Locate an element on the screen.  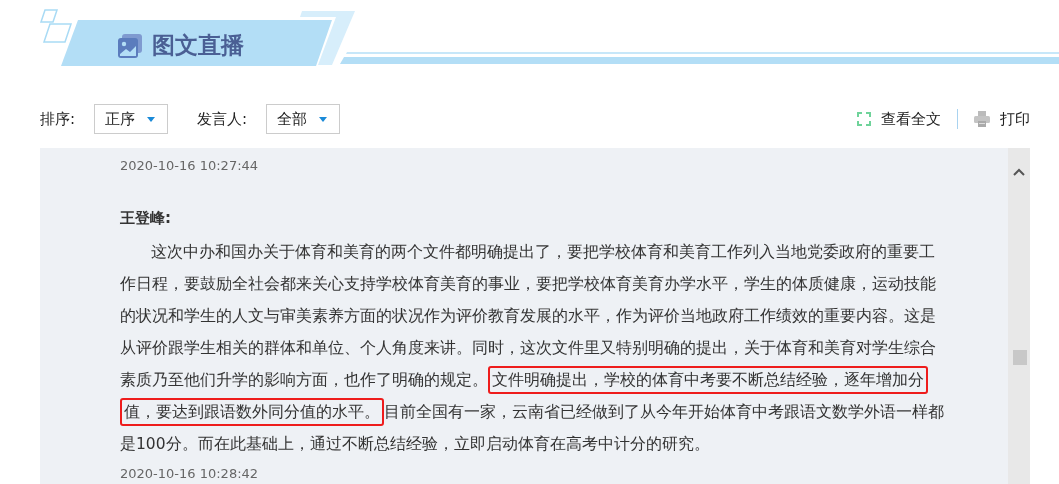
section-title: 图文直播 is located at coordinates (198, 45).